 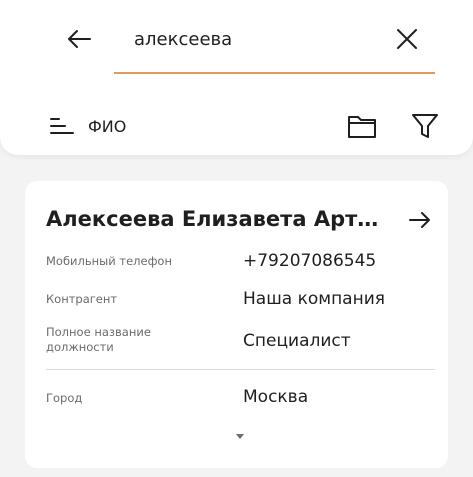 I want to click on sort-label: ФИО, so click(x=107, y=126).